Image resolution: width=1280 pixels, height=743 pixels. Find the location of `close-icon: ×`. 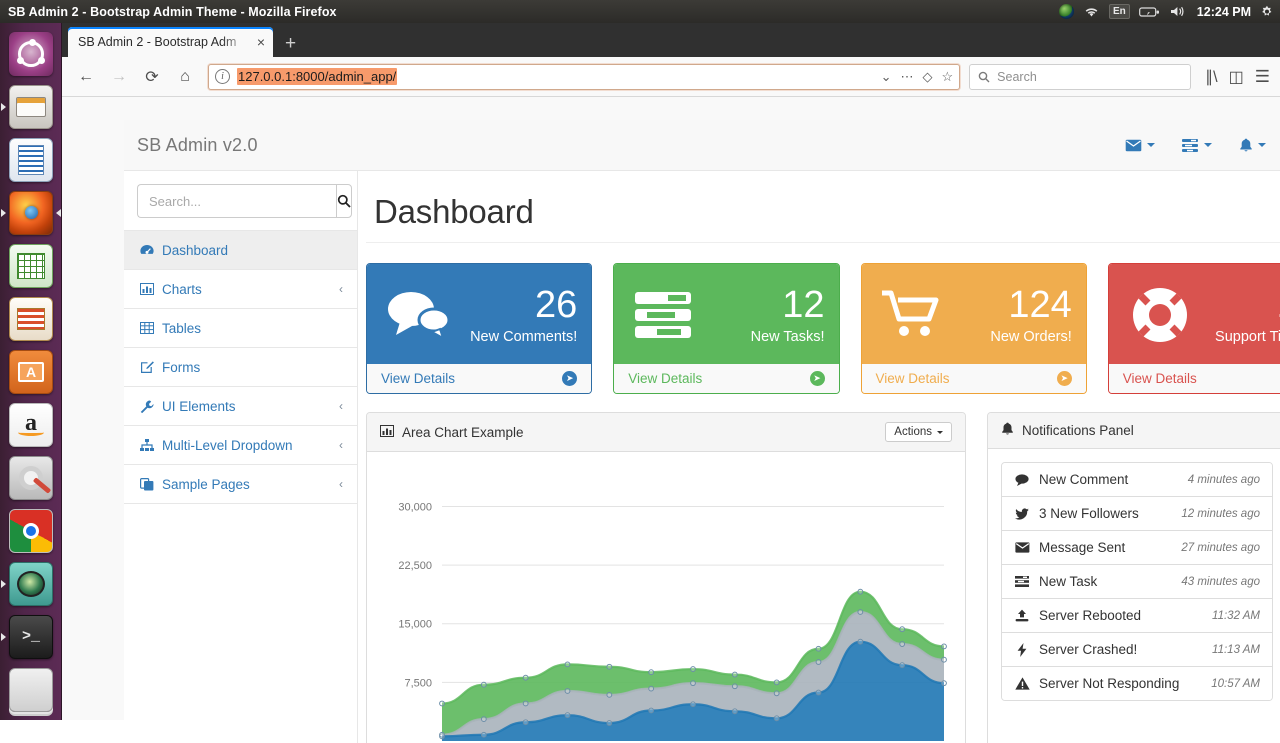

close-icon: × is located at coordinates (261, 42).